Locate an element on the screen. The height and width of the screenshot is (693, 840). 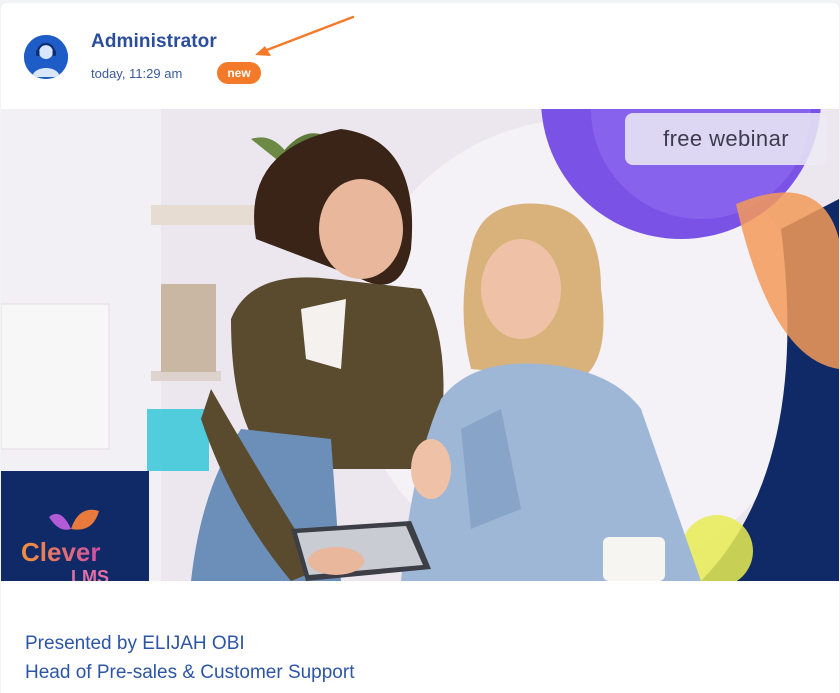
author-name: Administrator is located at coordinates (154, 42).